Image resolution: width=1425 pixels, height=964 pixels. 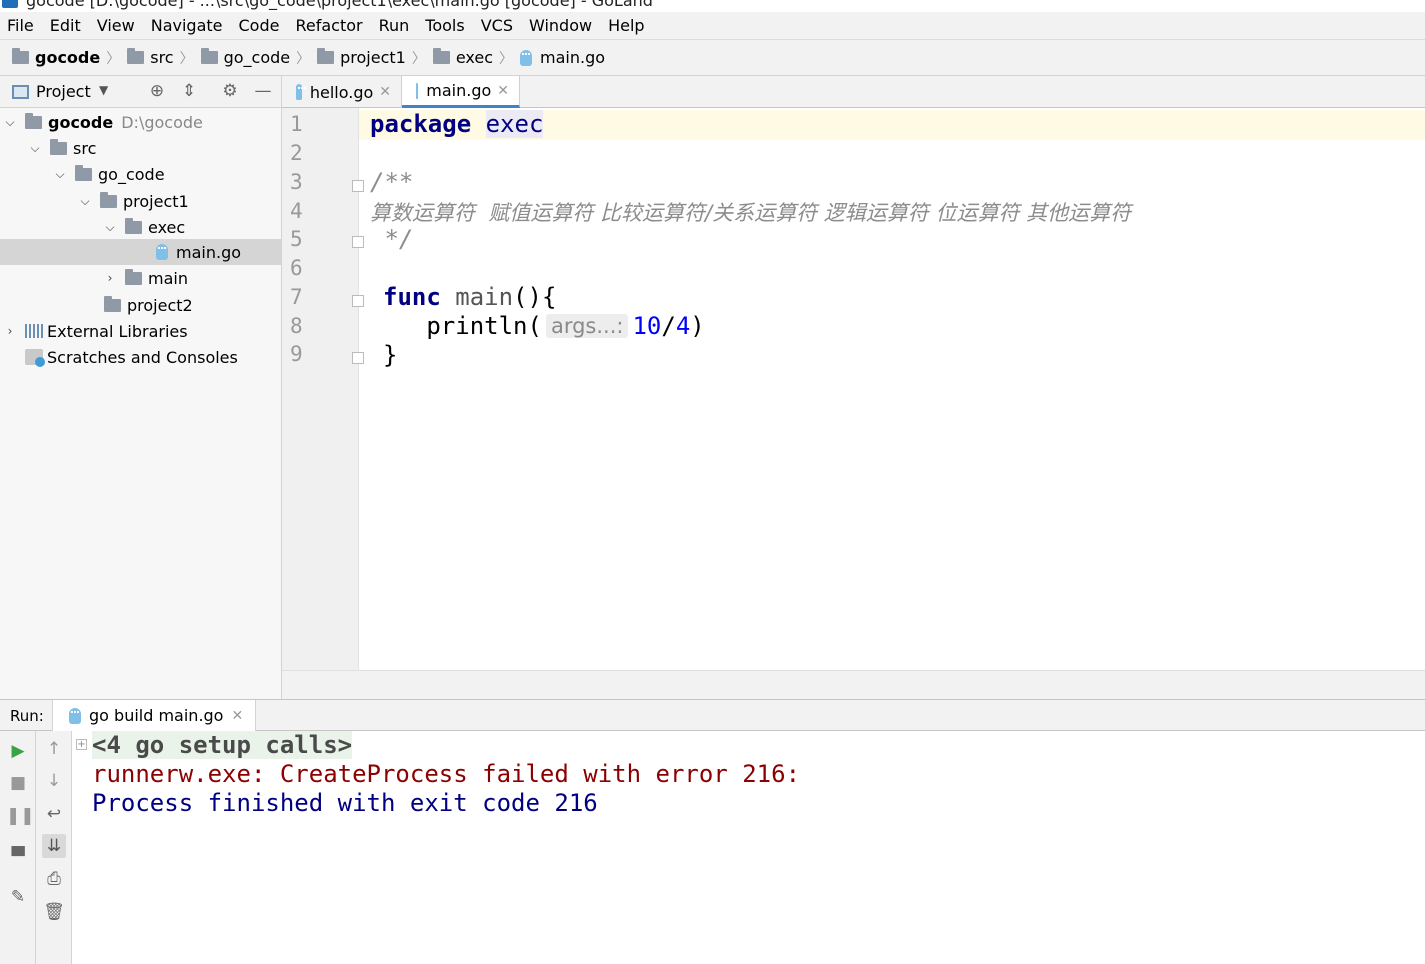 I want to click on print-icon: ⎙, so click(x=54, y=879).